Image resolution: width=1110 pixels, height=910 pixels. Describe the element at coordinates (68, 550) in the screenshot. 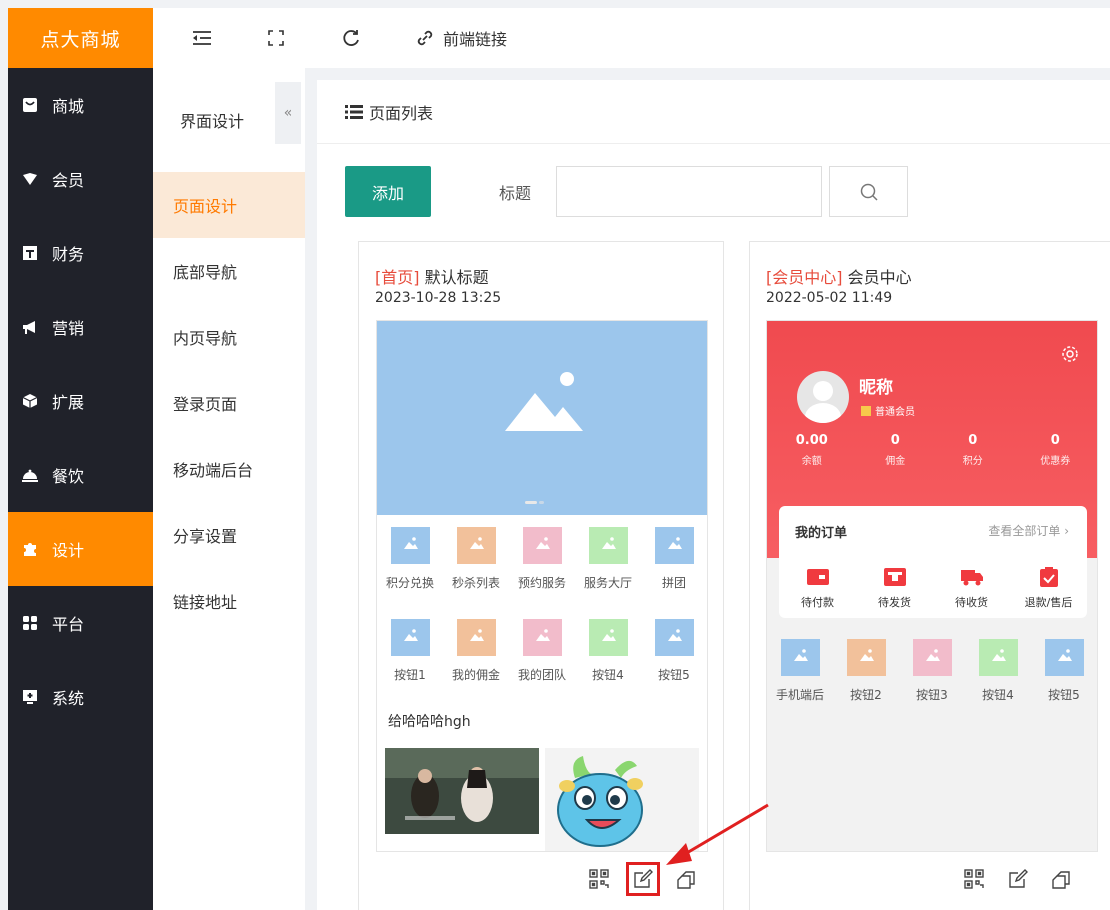

I see `sidebar-item-label: 设计` at that location.